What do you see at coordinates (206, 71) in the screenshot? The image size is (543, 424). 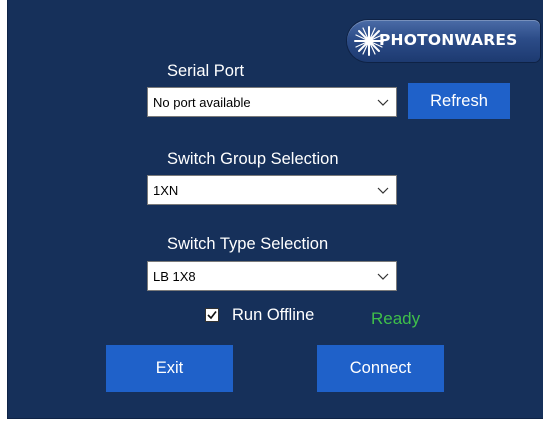 I see `serial-port-label: Serial Port` at bounding box center [206, 71].